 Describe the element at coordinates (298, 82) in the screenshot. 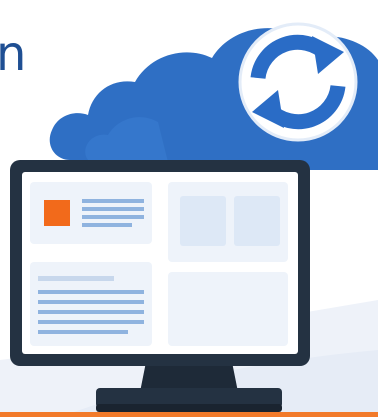

I see `sync-arrows-icon` at that location.